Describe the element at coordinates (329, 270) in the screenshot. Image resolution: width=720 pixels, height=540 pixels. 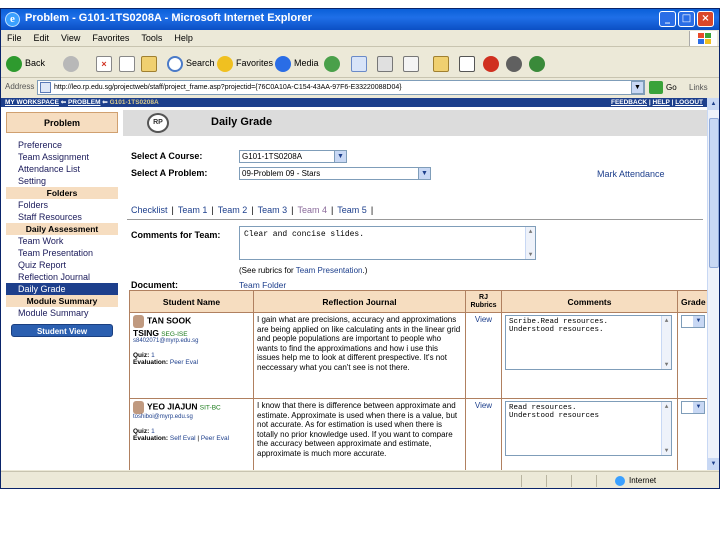
I see `team-presentation-rubrics-link: Team Presentation` at that location.